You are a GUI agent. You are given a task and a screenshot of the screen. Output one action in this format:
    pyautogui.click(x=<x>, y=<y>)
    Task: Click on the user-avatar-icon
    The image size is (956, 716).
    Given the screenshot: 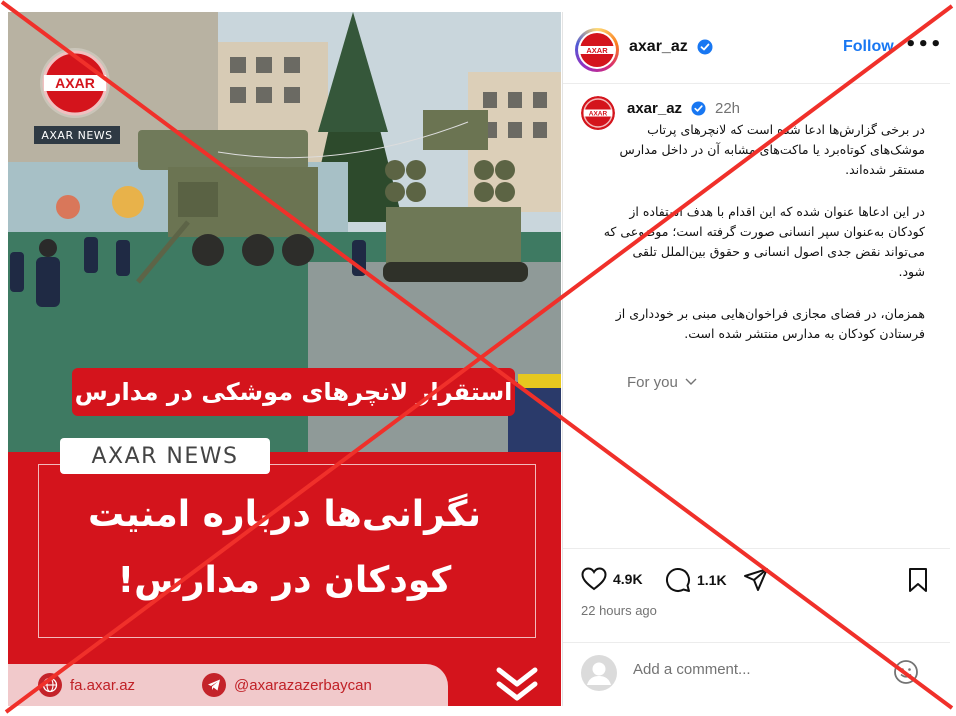 What is the action you would take?
    pyautogui.click(x=599, y=673)
    